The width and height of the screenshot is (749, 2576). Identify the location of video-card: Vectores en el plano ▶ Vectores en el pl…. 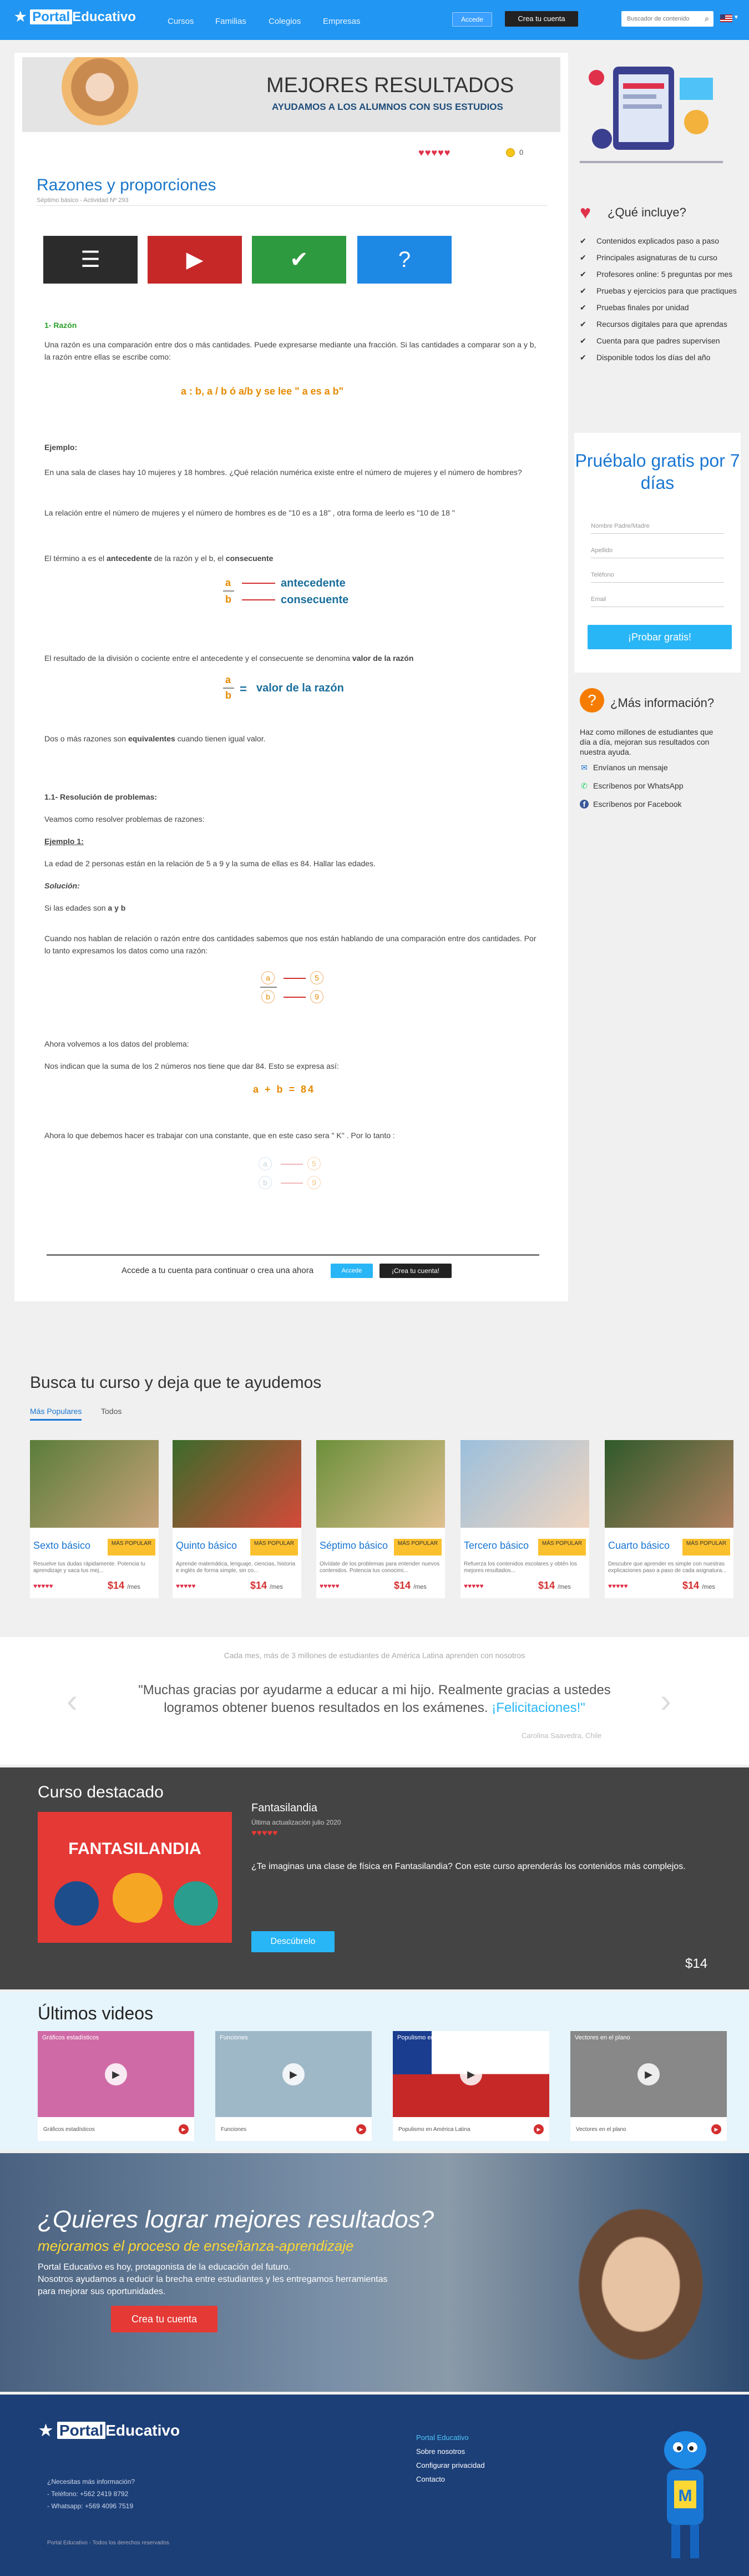
(648, 2086).